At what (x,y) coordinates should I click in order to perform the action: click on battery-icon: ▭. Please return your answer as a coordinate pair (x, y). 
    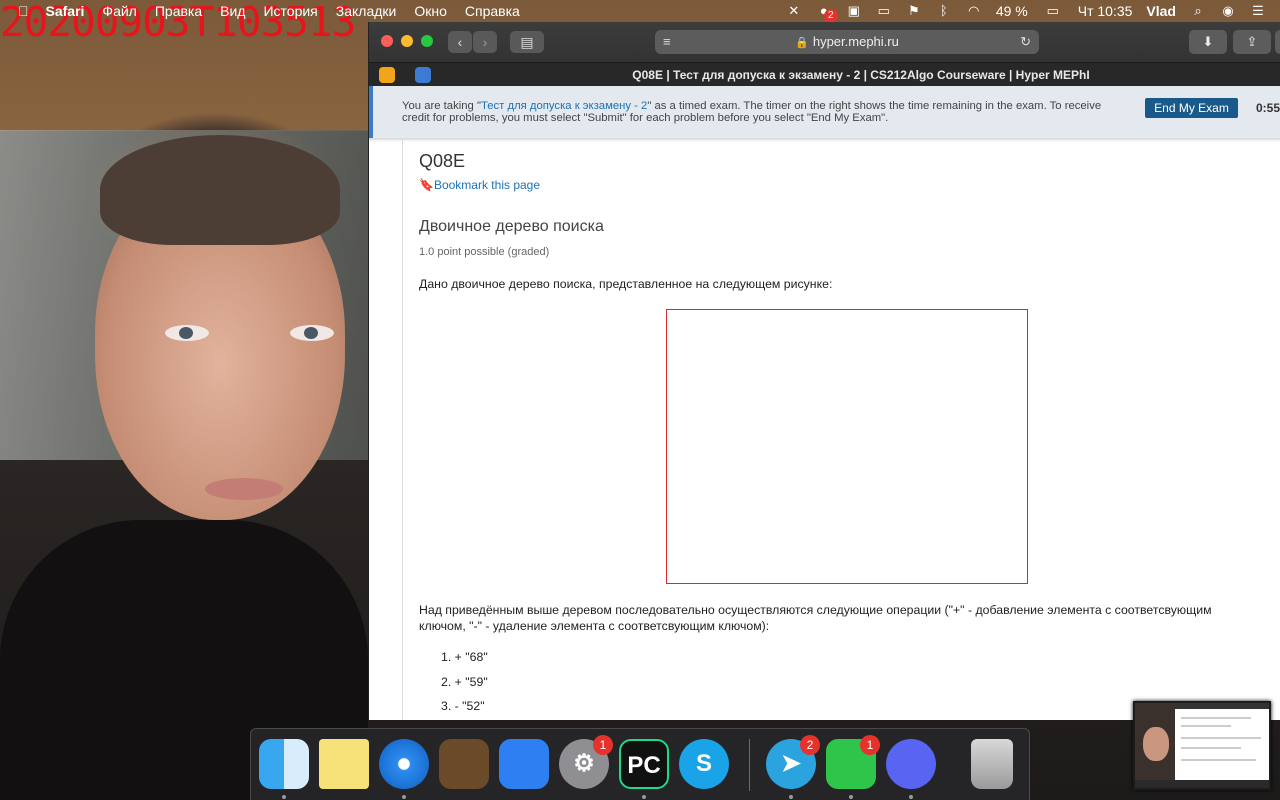
    Looking at the image, I should click on (1053, 11).